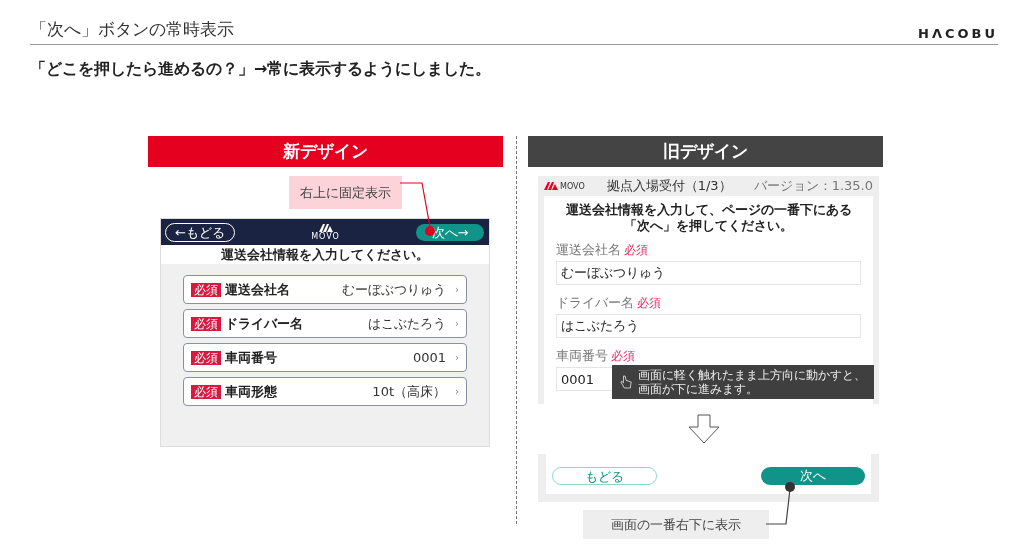  I want to click on callout-label: 画面の一番右下に表示, so click(676, 524).